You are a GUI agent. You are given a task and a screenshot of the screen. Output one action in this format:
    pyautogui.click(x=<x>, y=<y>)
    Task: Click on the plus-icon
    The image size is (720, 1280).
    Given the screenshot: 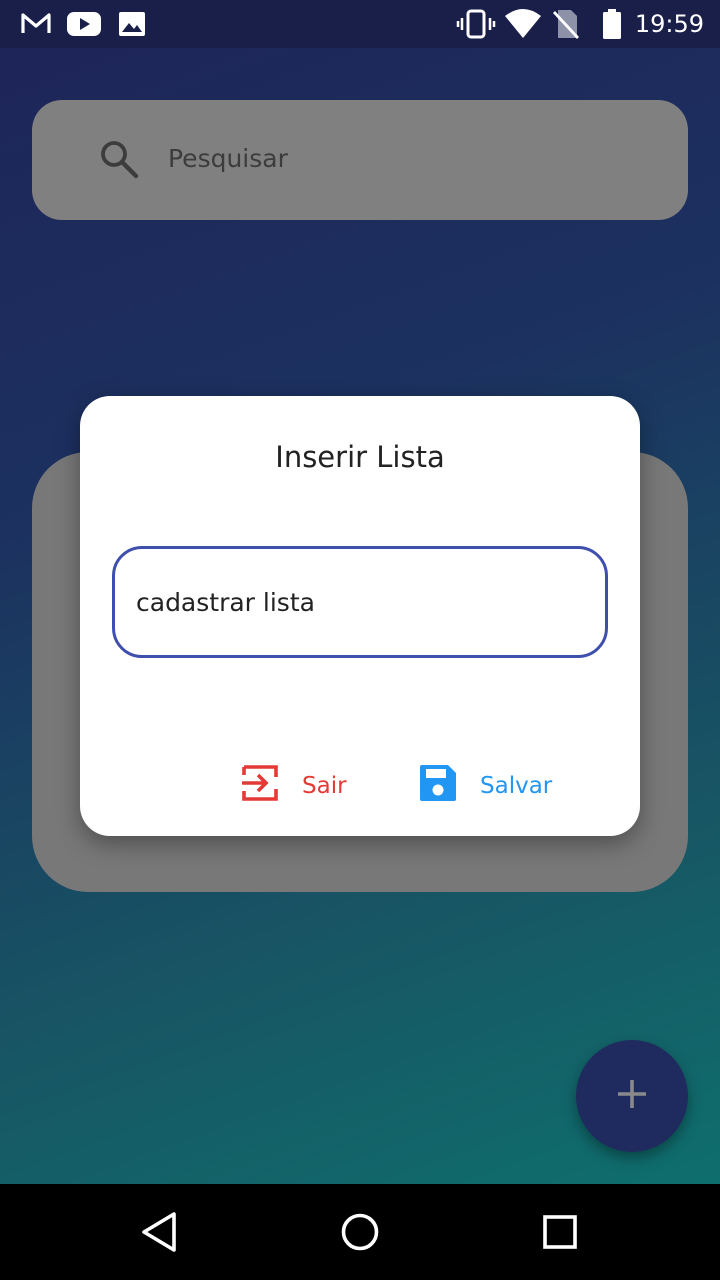 What is the action you would take?
    pyautogui.click(x=632, y=1096)
    